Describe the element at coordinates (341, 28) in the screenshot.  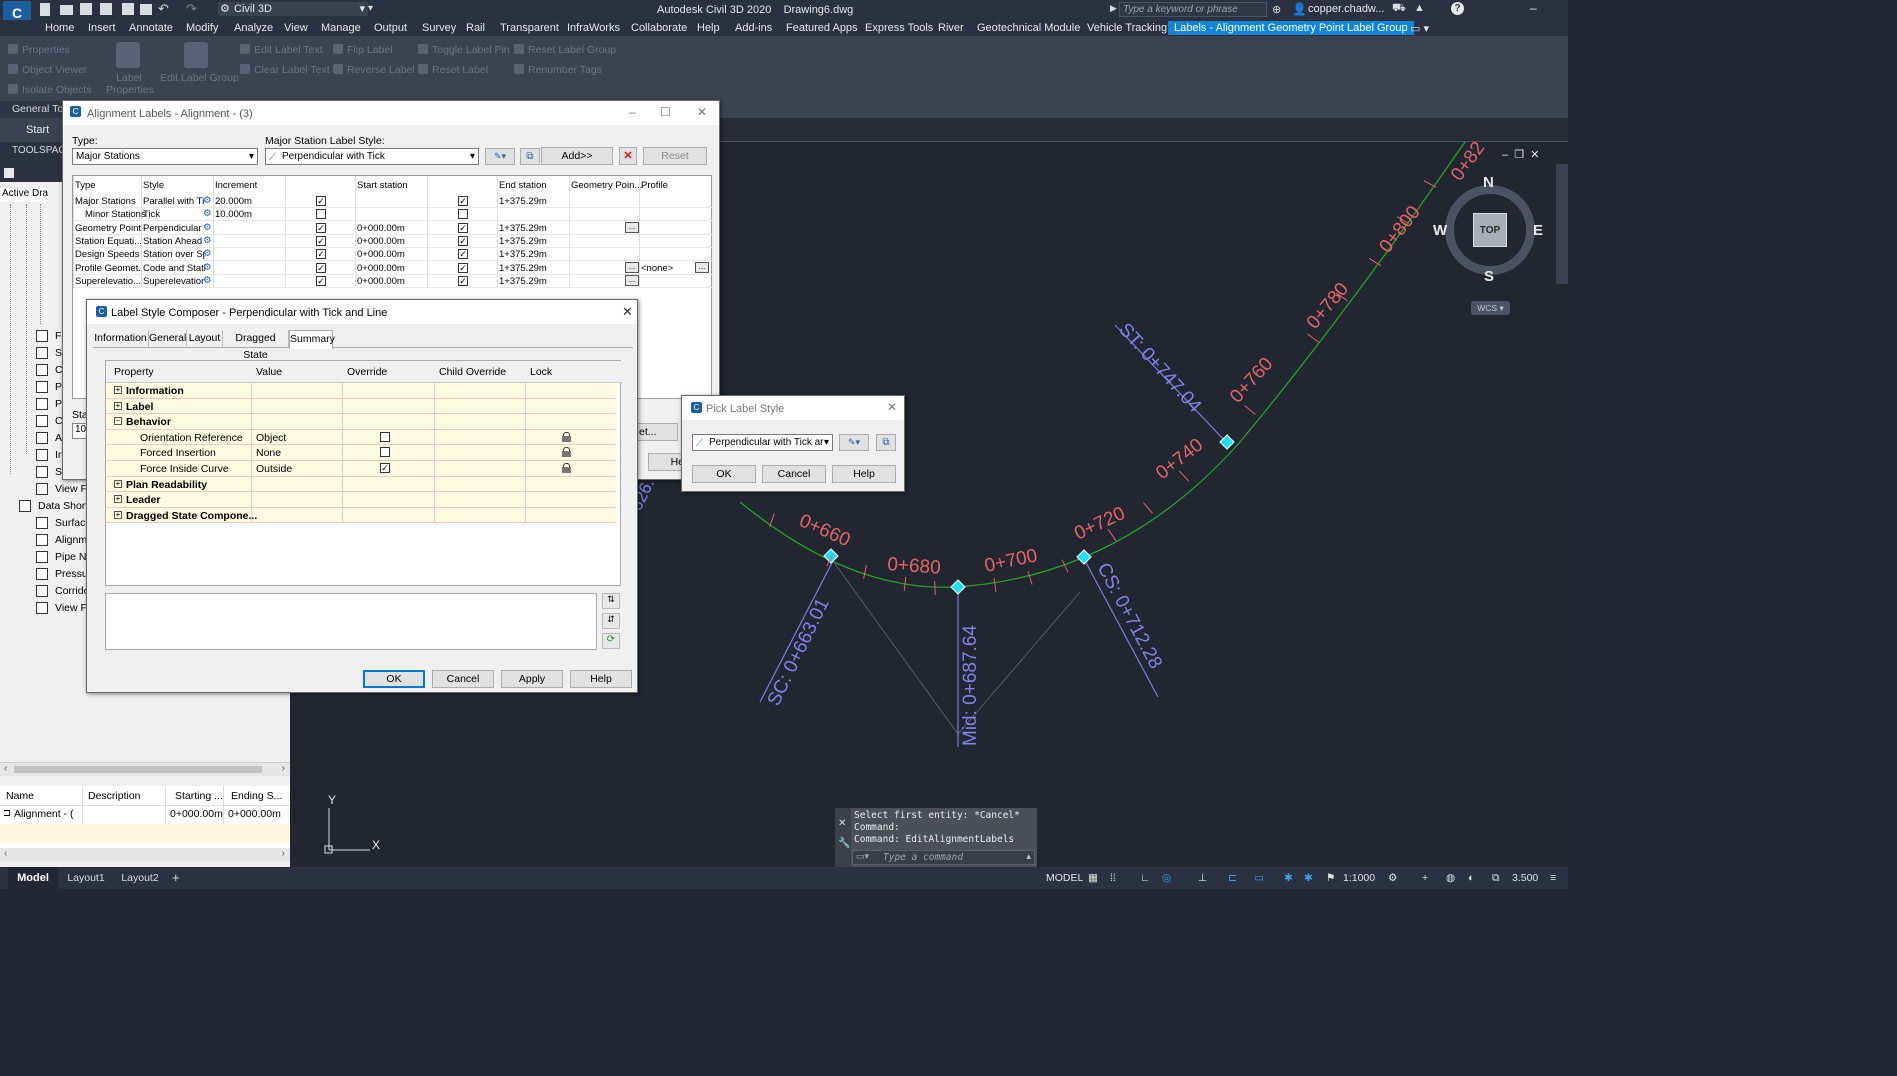
I see `menu-tab-manage: Manage` at that location.